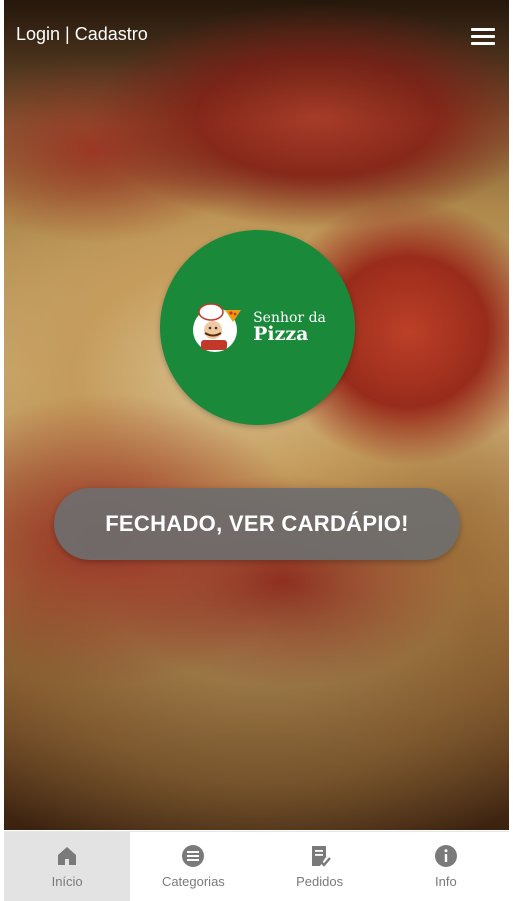 This screenshot has width=513, height=901. Describe the element at coordinates (446, 881) in the screenshot. I see `tab-label: Info` at that location.